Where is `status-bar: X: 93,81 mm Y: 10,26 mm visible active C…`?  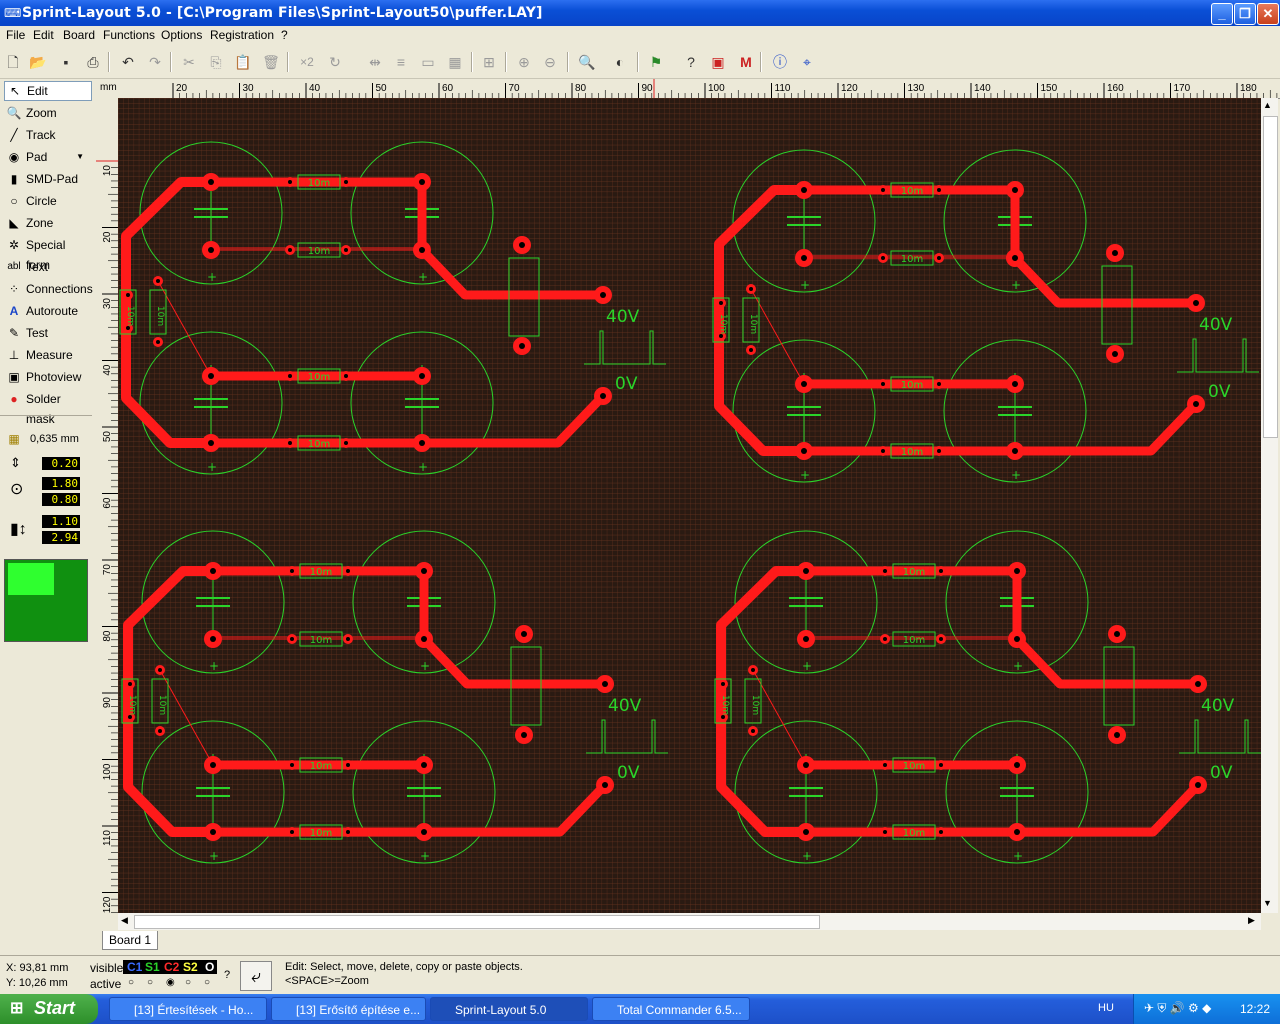
status-bar: X: 93,81 mm Y: 10,26 mm visible active C… is located at coordinates (640, 974).